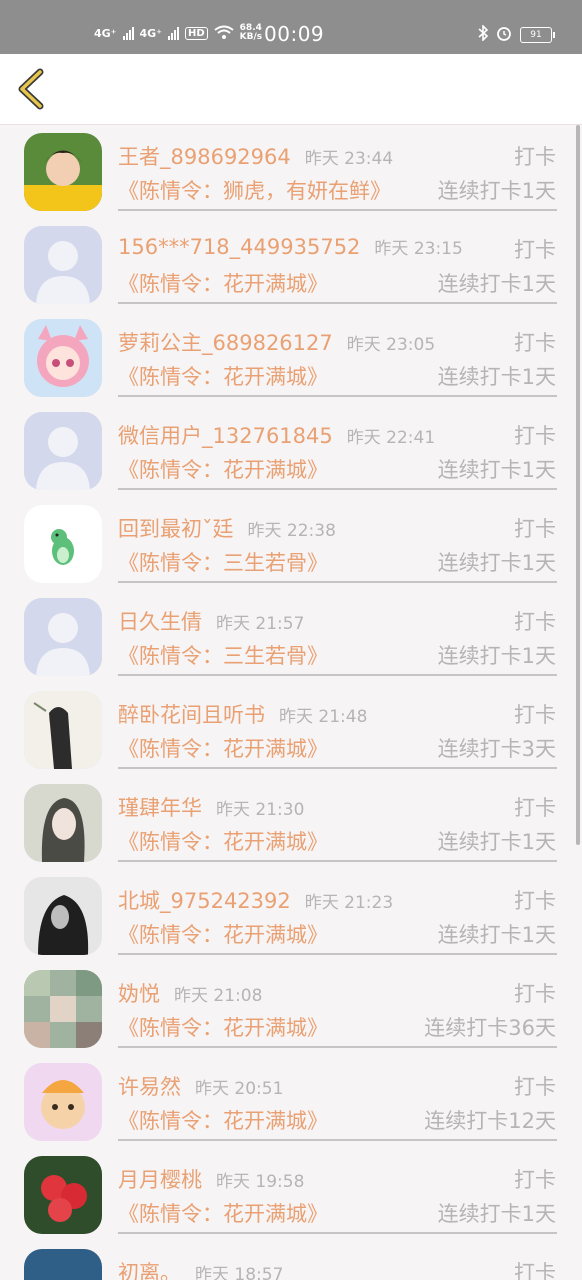 This screenshot has width=582, height=1280. Describe the element at coordinates (260, 1182) in the screenshot. I see `record-time: 昨天 19:58` at that location.